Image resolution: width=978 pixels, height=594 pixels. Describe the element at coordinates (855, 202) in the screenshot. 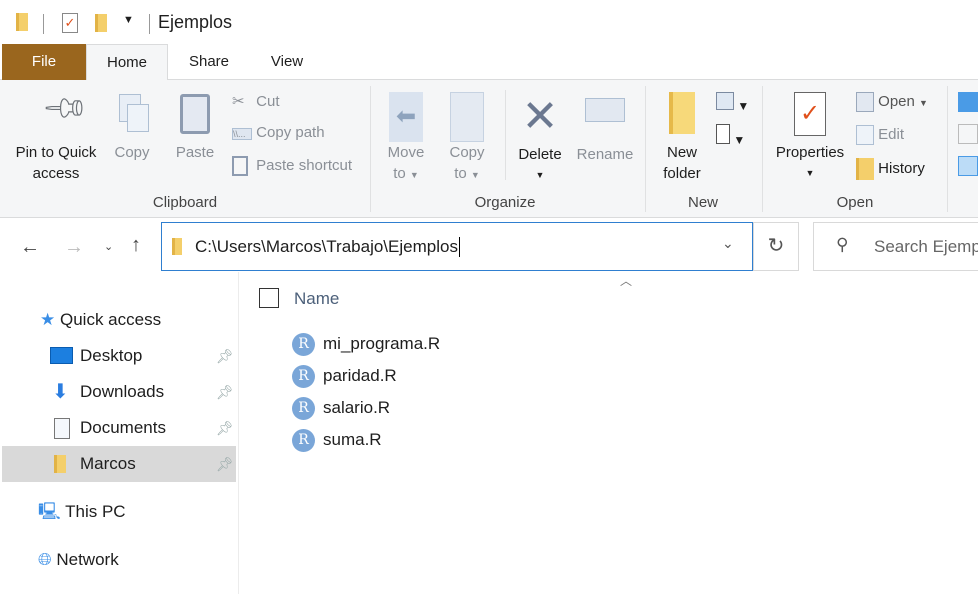

I see `group-label-open: Open` at that location.